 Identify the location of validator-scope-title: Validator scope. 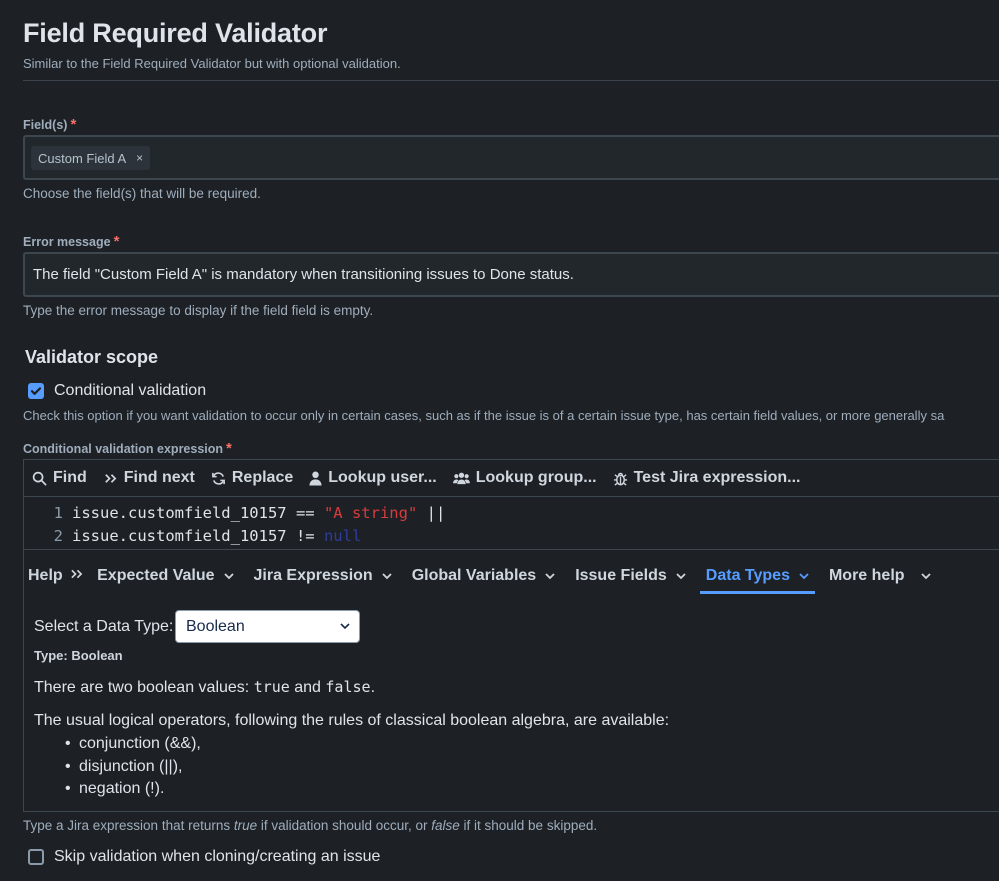
(92, 357).